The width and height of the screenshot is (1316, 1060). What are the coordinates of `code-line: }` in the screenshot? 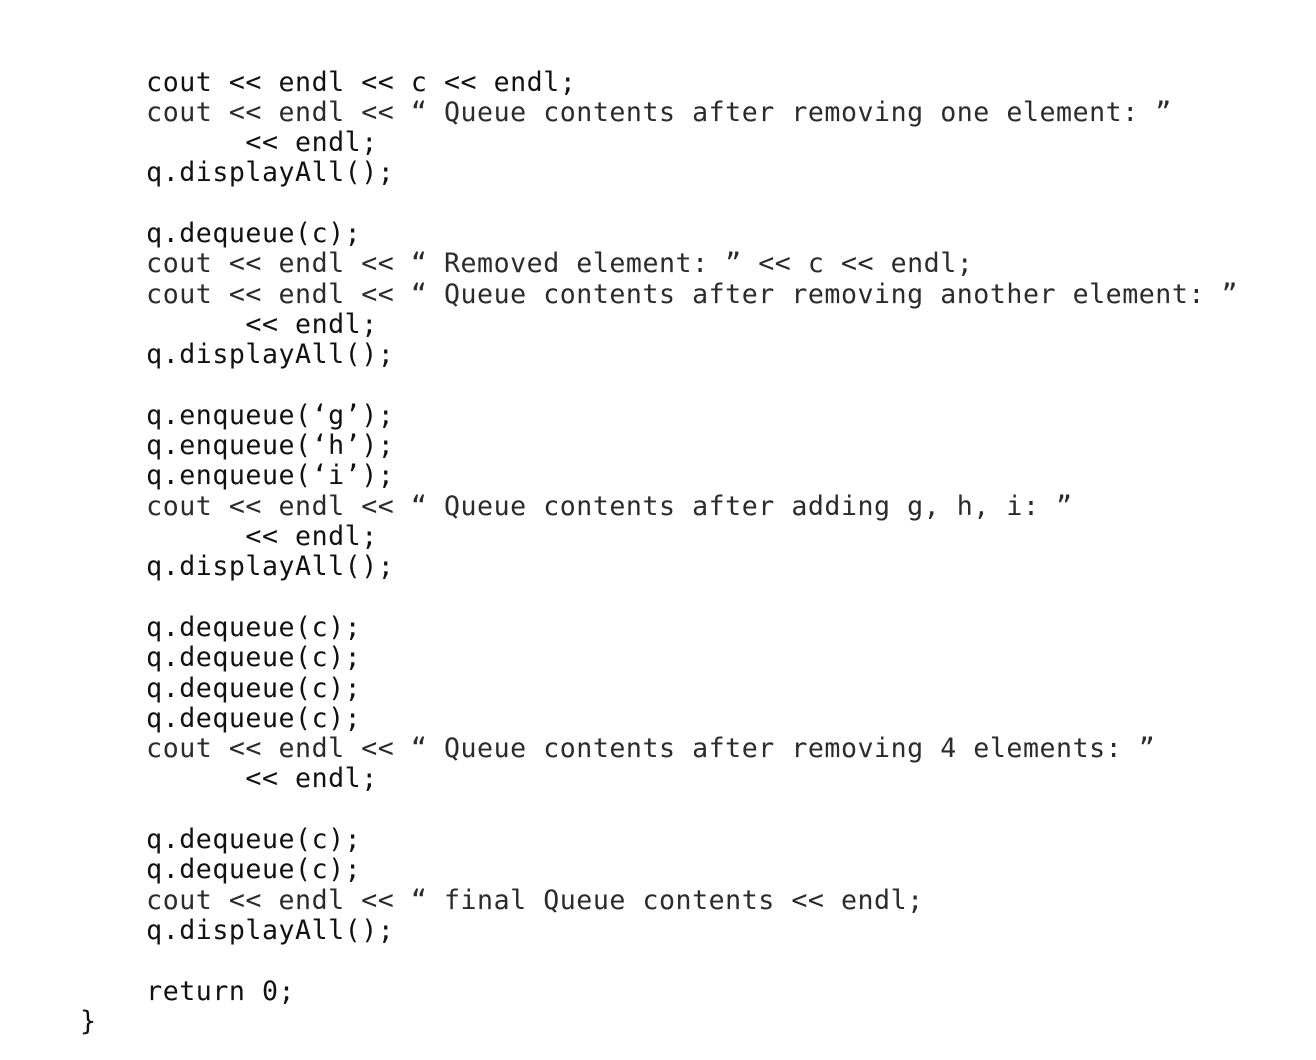 It's located at (88, 1021).